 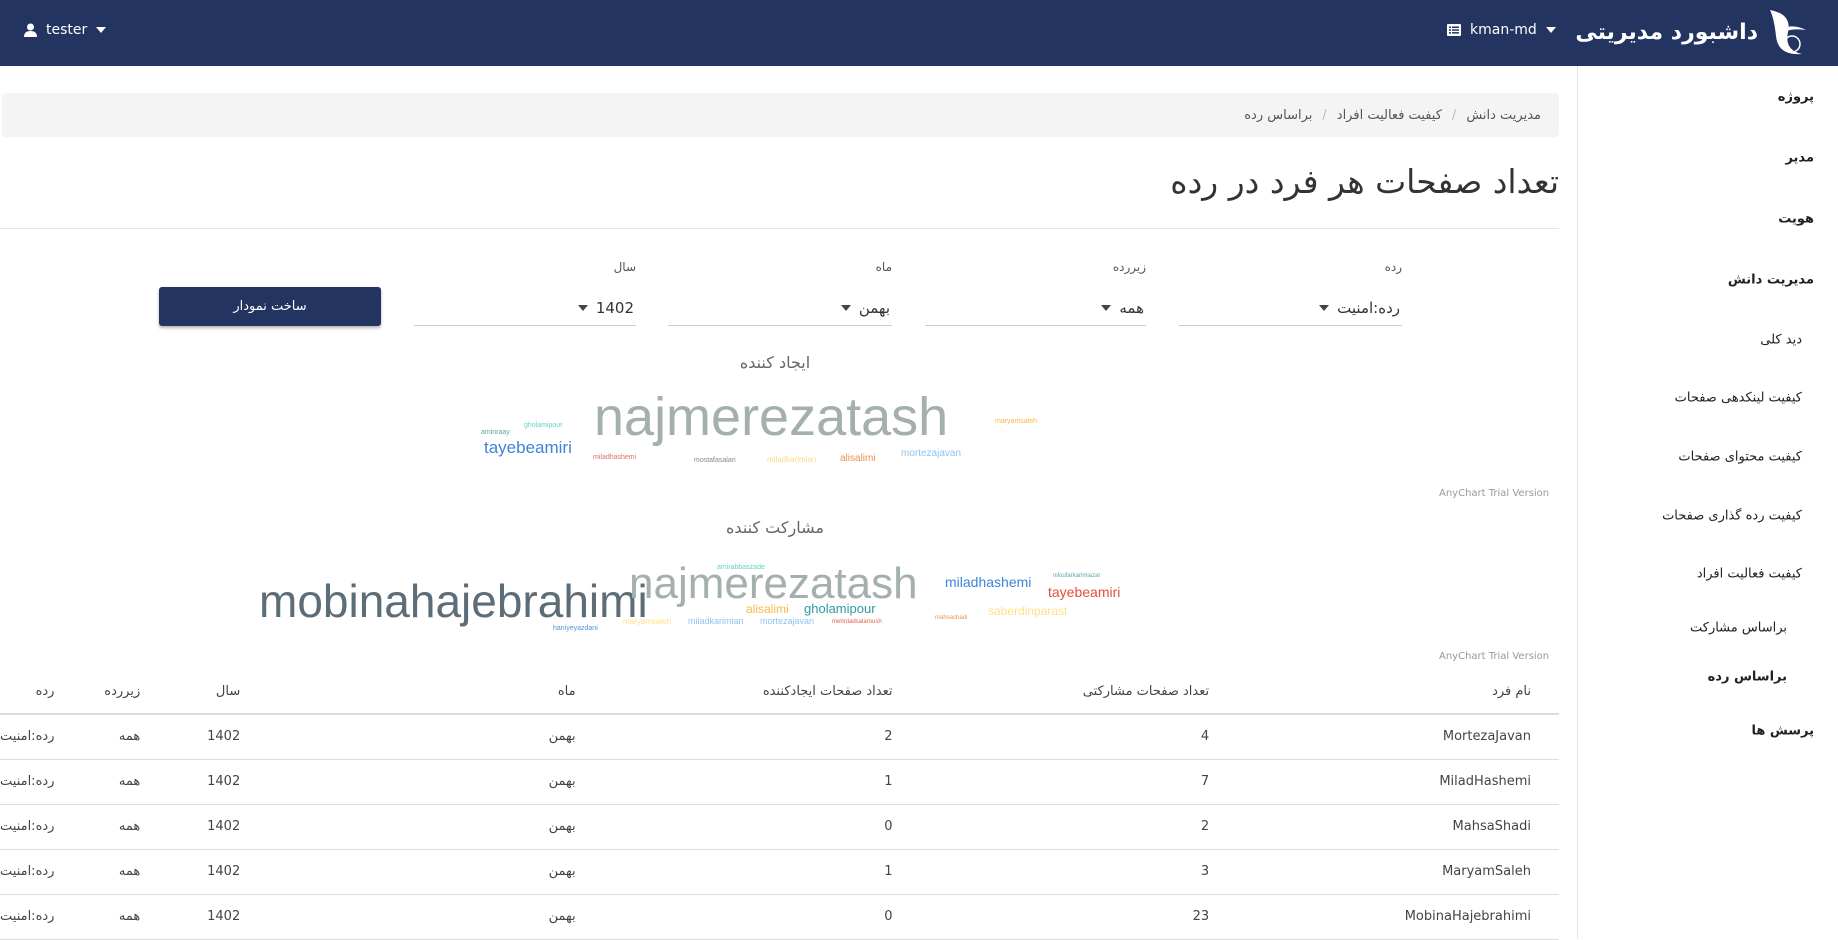 What do you see at coordinates (575, 628) in the screenshot?
I see `cloud-word: haniyeyazdani` at bounding box center [575, 628].